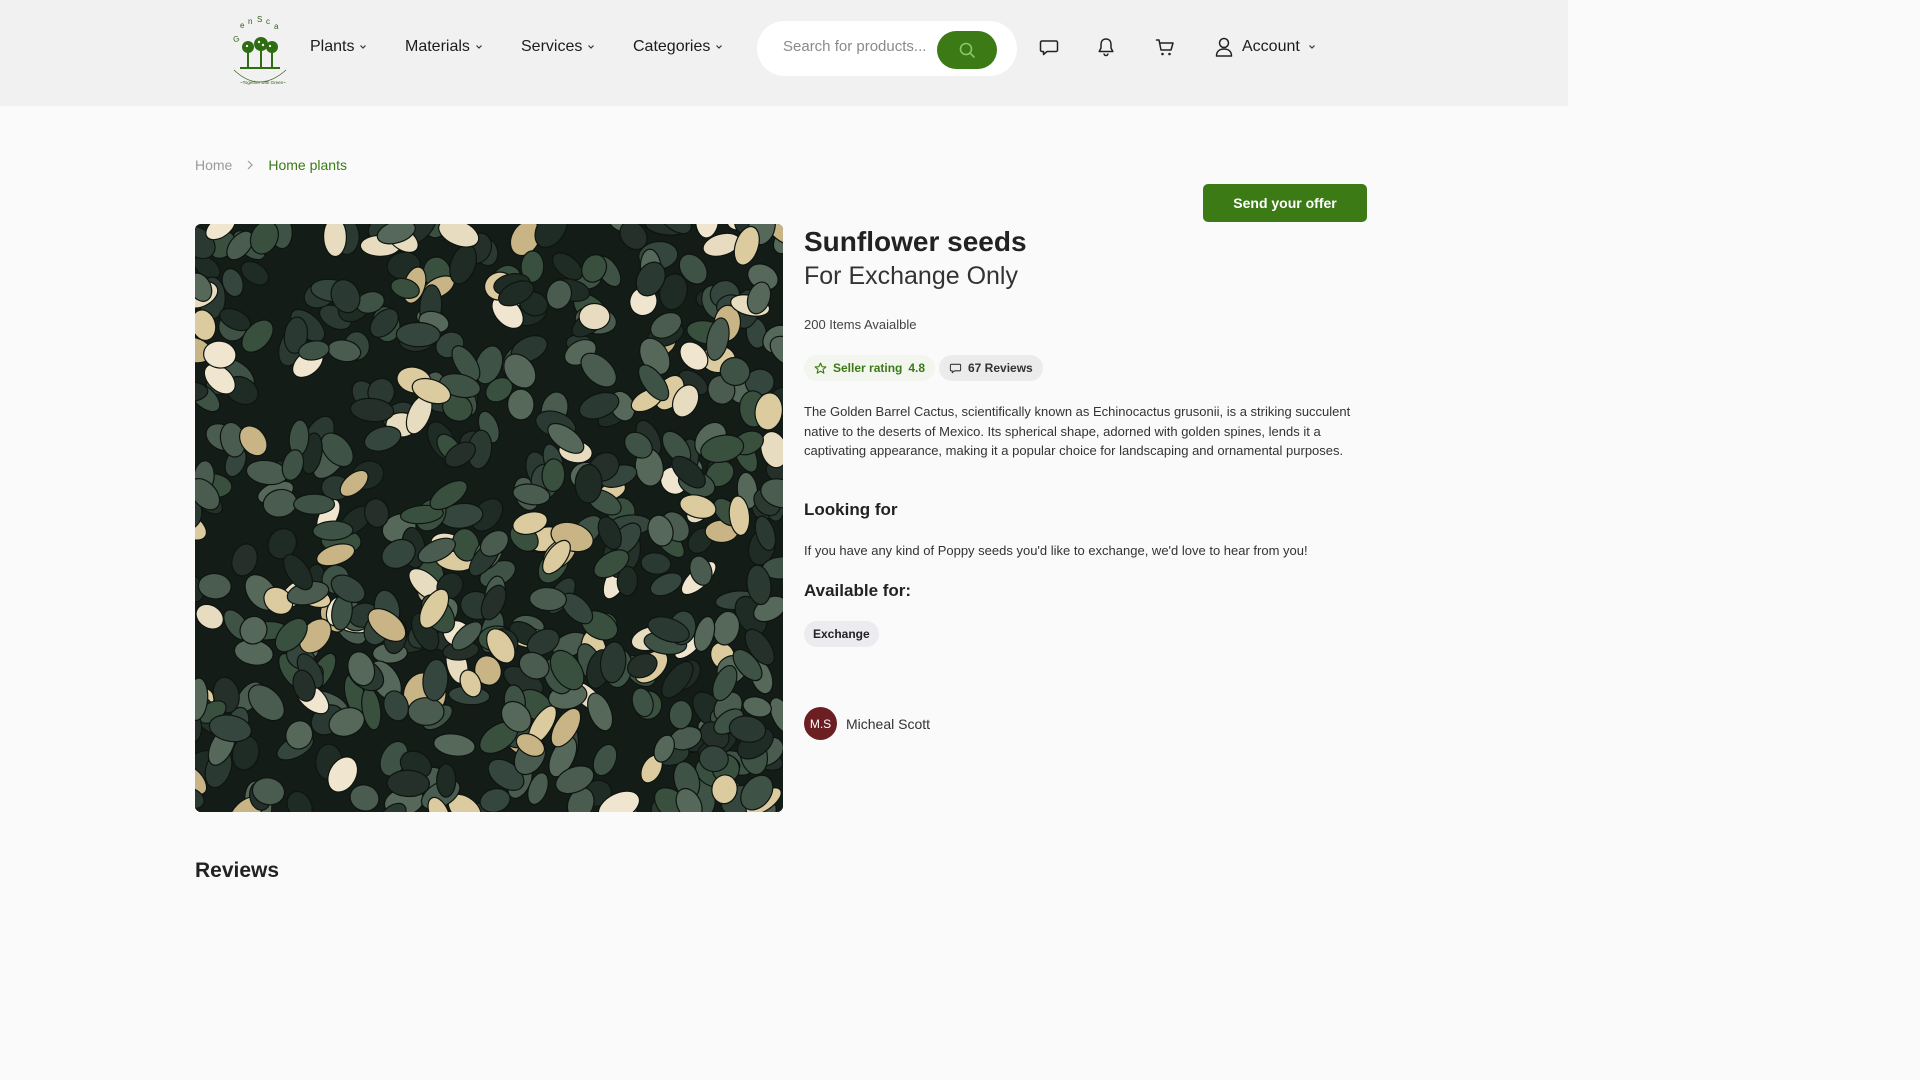 This screenshot has width=1920, height=1080. What do you see at coordinates (242, 25) in the screenshot?
I see `svg-text: e` at bounding box center [242, 25].